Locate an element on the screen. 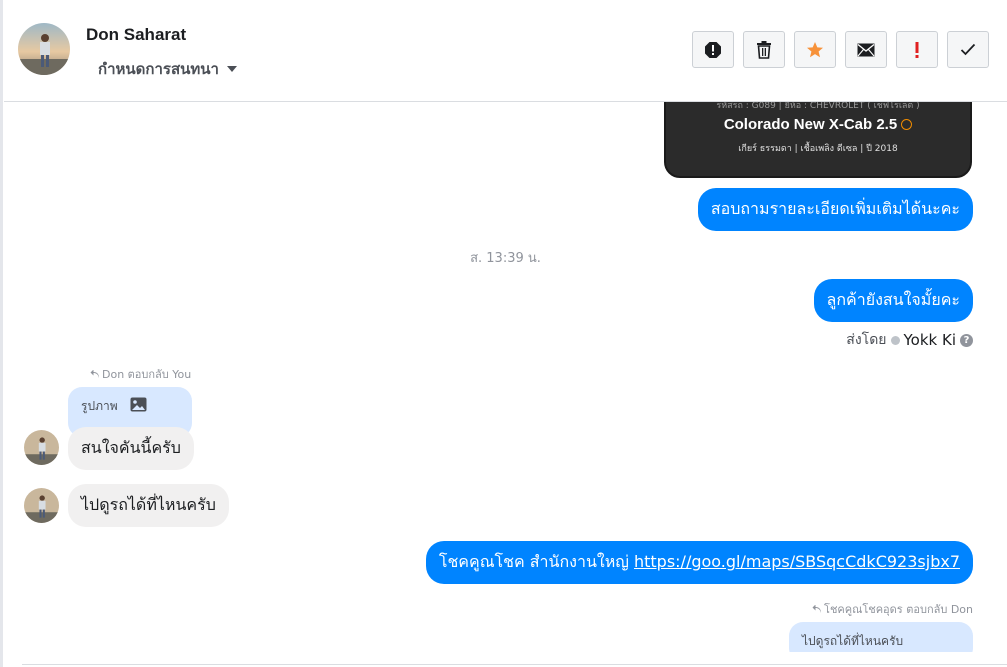 This screenshot has width=1007, height=667. image-icon is located at coordinates (138, 404).